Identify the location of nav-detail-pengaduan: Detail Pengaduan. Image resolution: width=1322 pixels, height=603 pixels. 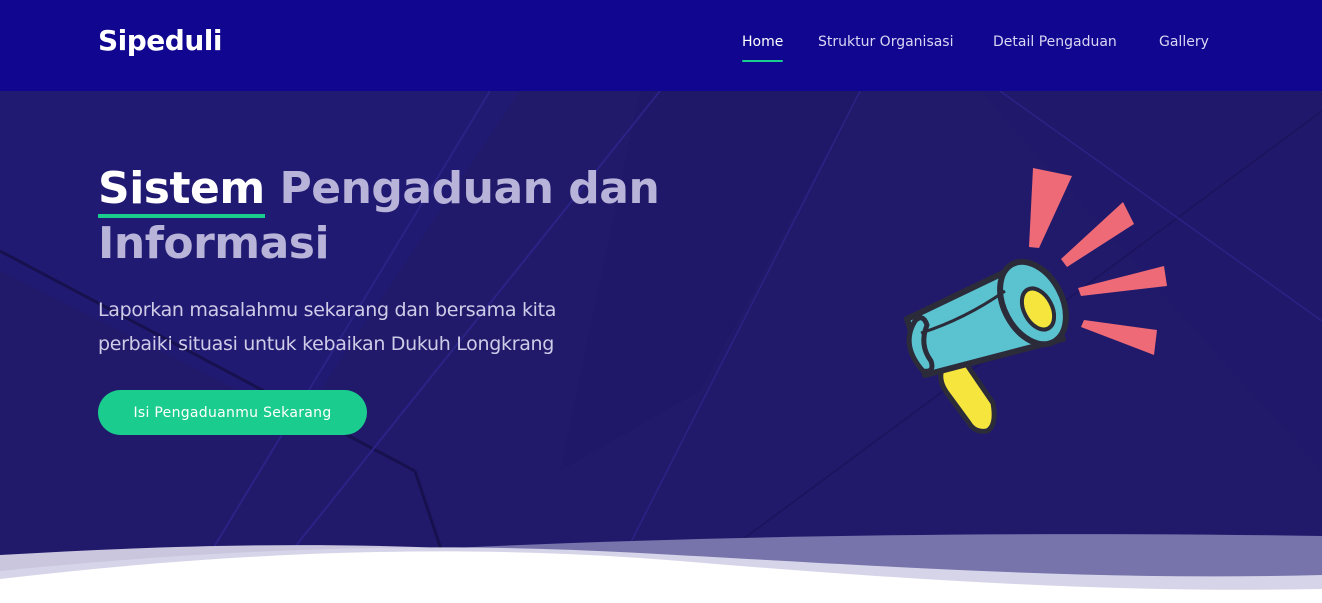
(1055, 42).